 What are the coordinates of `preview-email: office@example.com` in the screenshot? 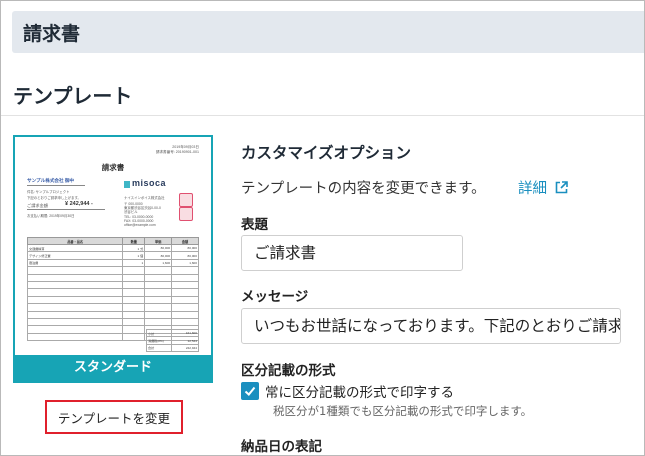 It's located at (140, 225).